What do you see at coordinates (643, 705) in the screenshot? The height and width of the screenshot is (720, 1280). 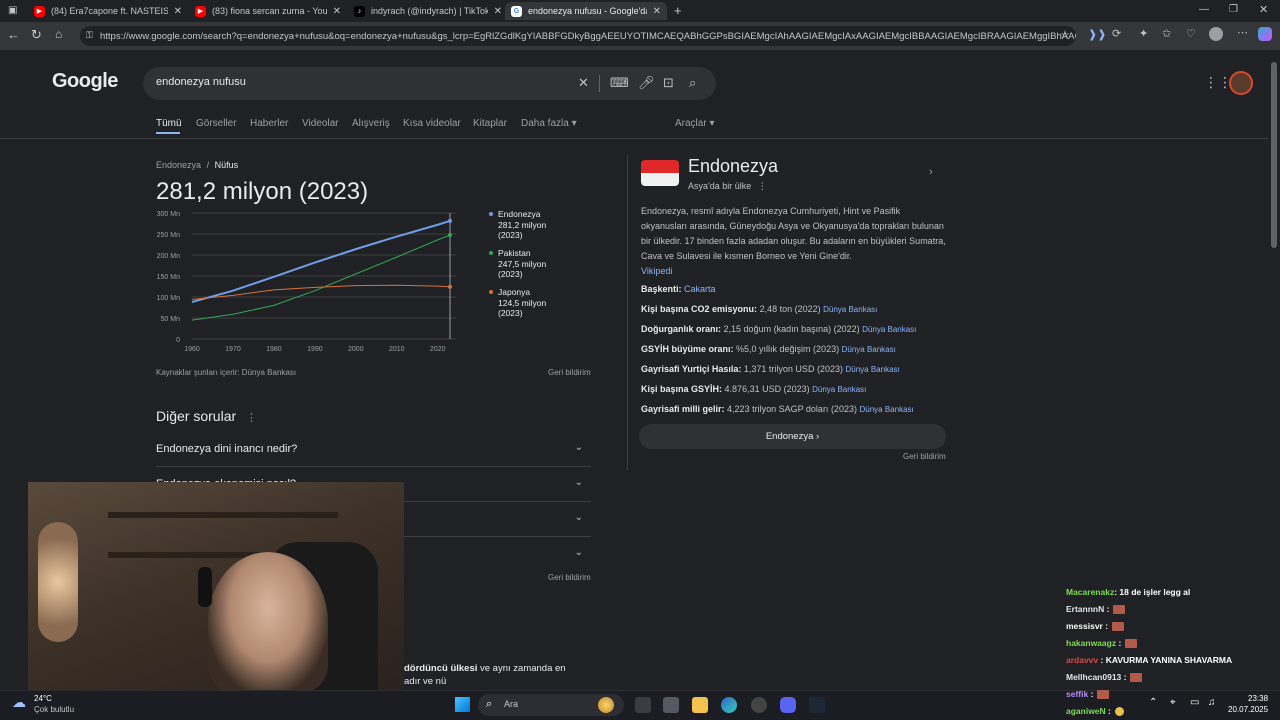 I see `task-view-icon` at bounding box center [643, 705].